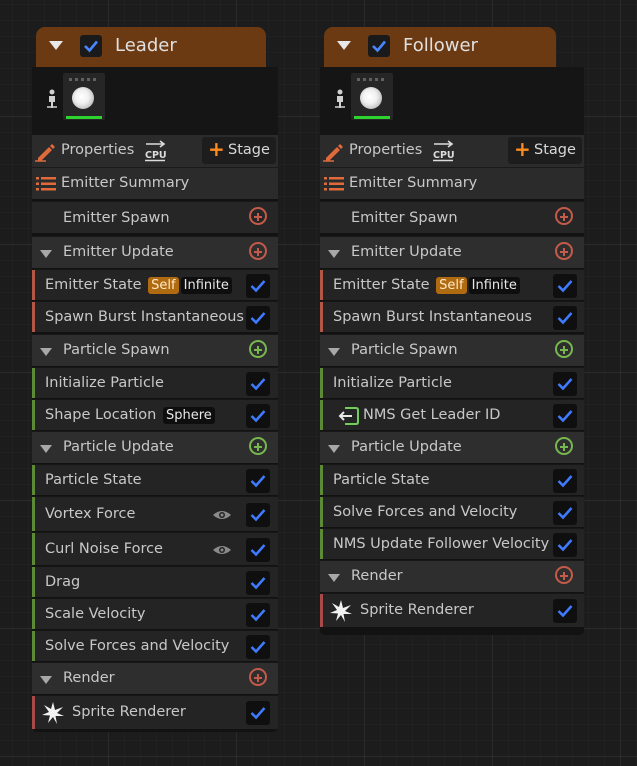 This screenshot has width=637, height=766. I want to click on emitter-spawn-label: Emitter Spawn, so click(116, 218).